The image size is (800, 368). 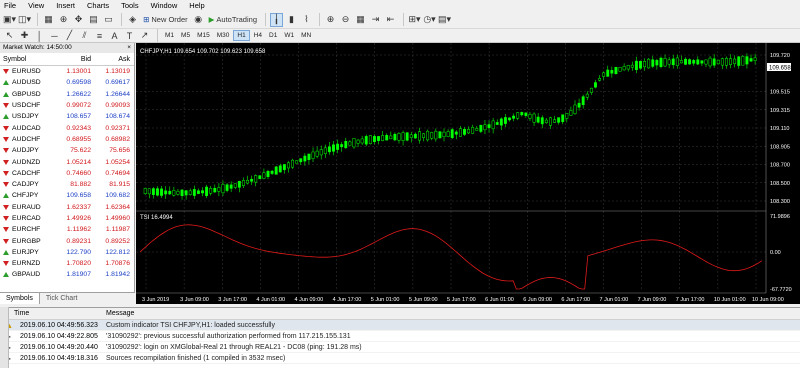 What do you see at coordinates (9, 20) in the screenshot?
I see `new-chart-icon: ▣▾` at bounding box center [9, 20].